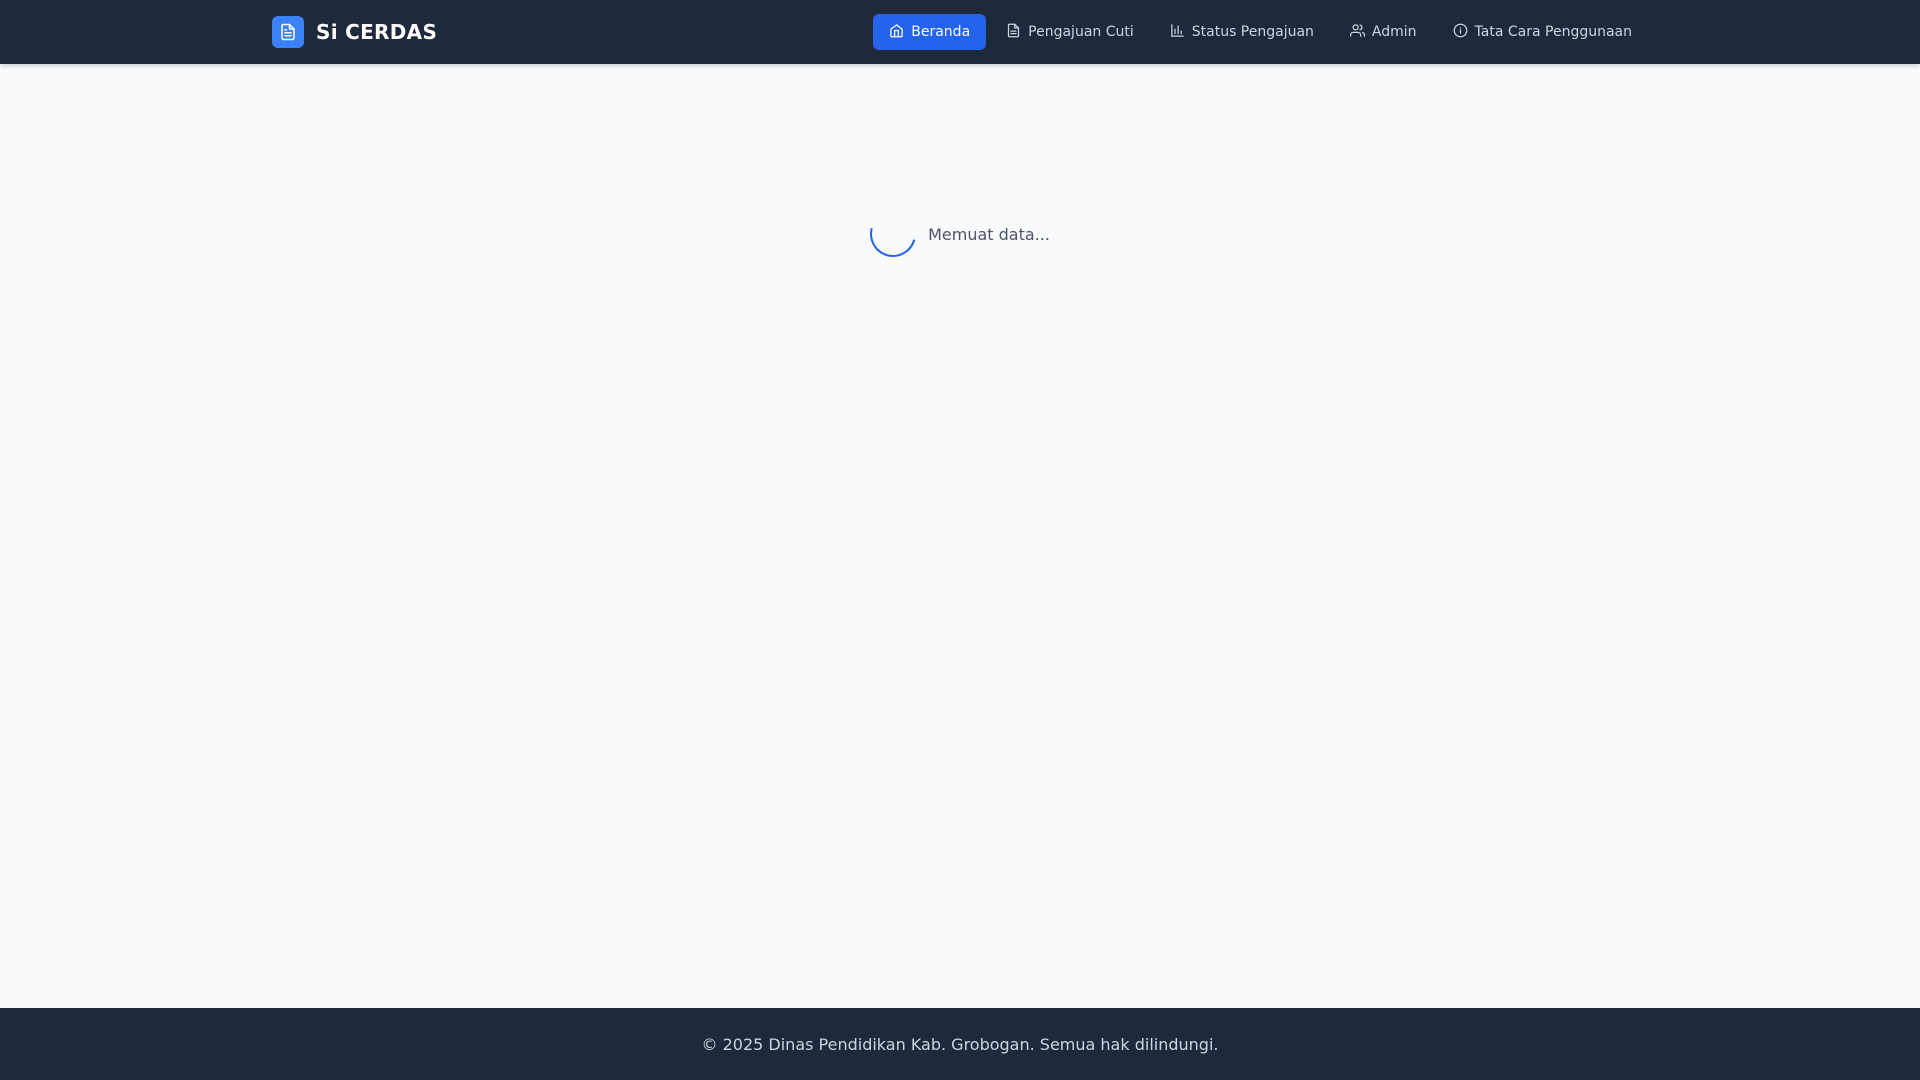 The height and width of the screenshot is (1080, 1920). Describe the element at coordinates (893, 234) in the screenshot. I see `loading-spinner-icon` at that location.